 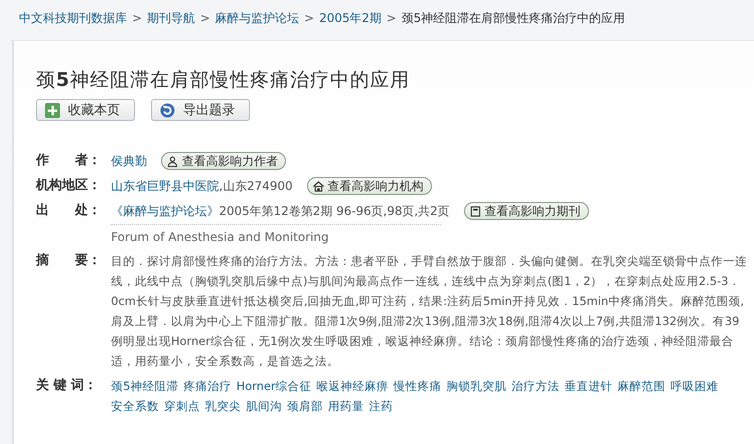 What do you see at coordinates (67, 385) in the screenshot?
I see `field-label: 关 键 词：` at bounding box center [67, 385].